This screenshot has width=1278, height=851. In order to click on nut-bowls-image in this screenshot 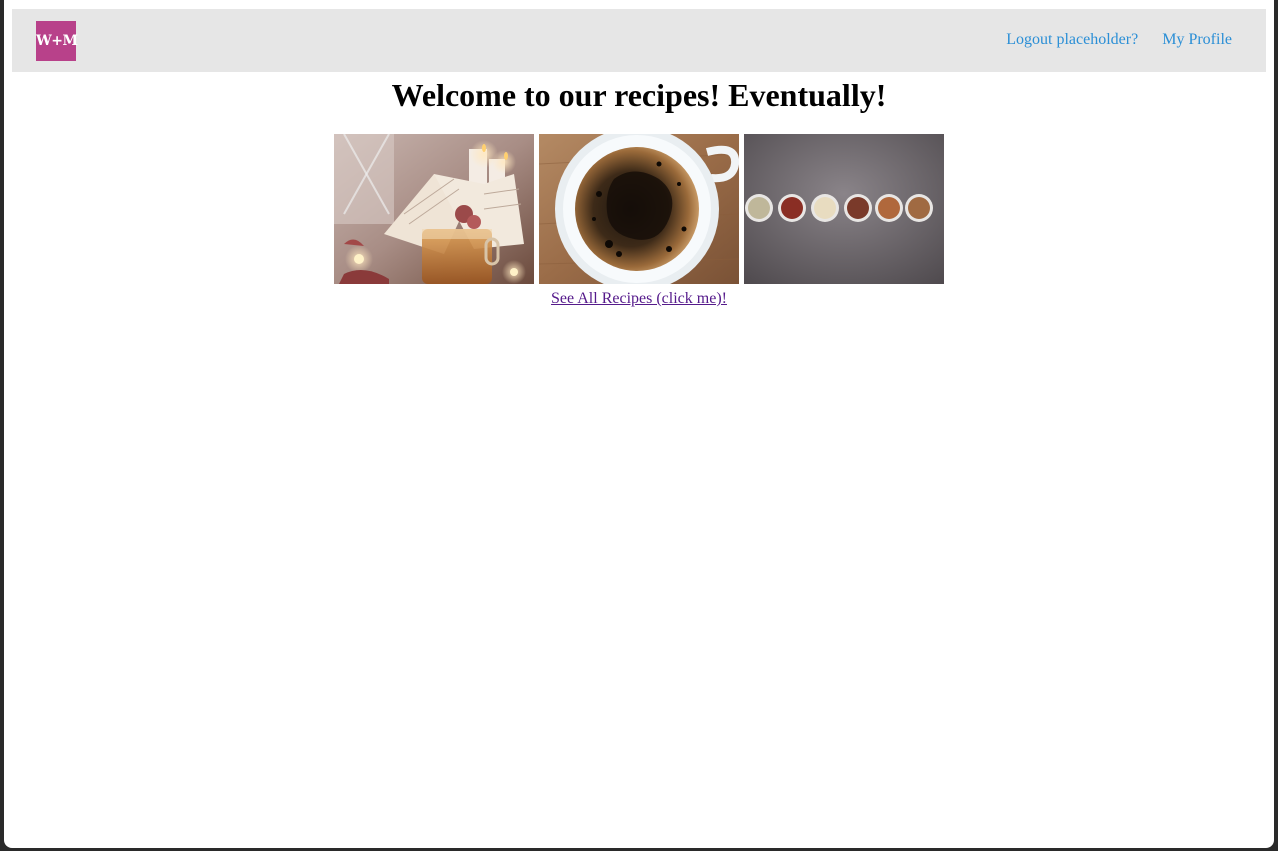, I will do `click(844, 209)`.